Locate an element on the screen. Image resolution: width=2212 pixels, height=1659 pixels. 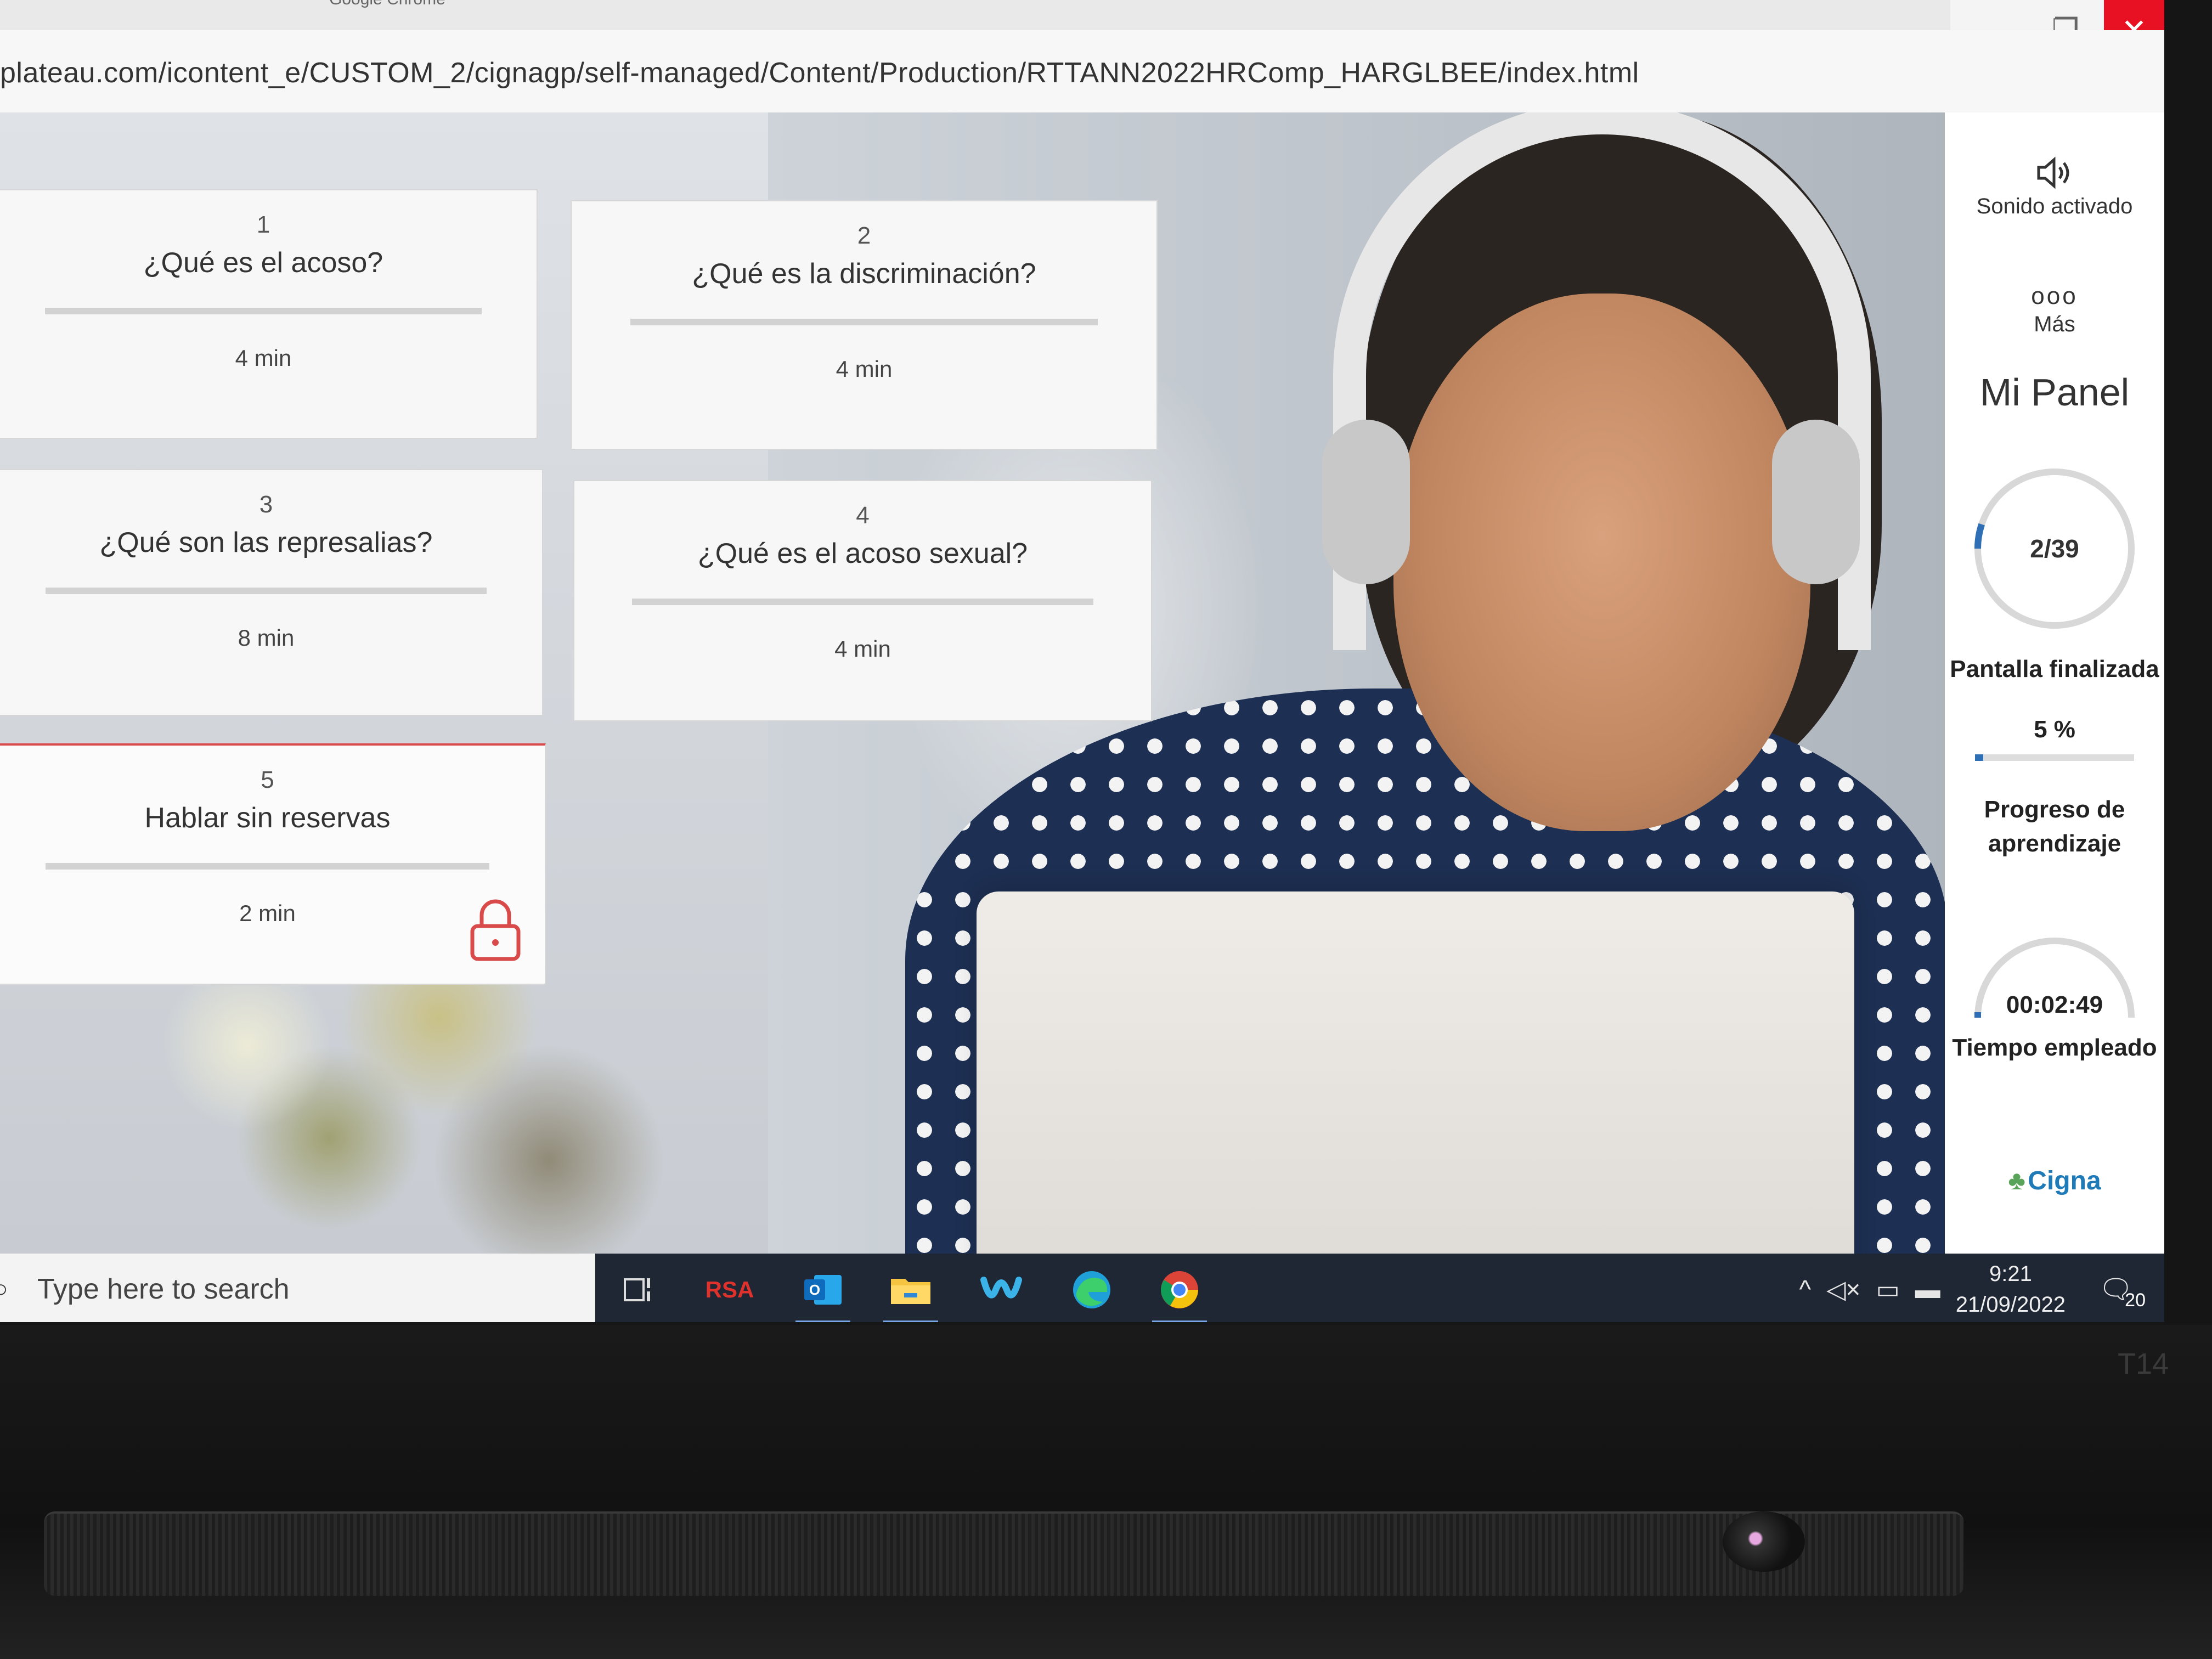
clock-time: 9:21 is located at coordinates (2011, 1274).